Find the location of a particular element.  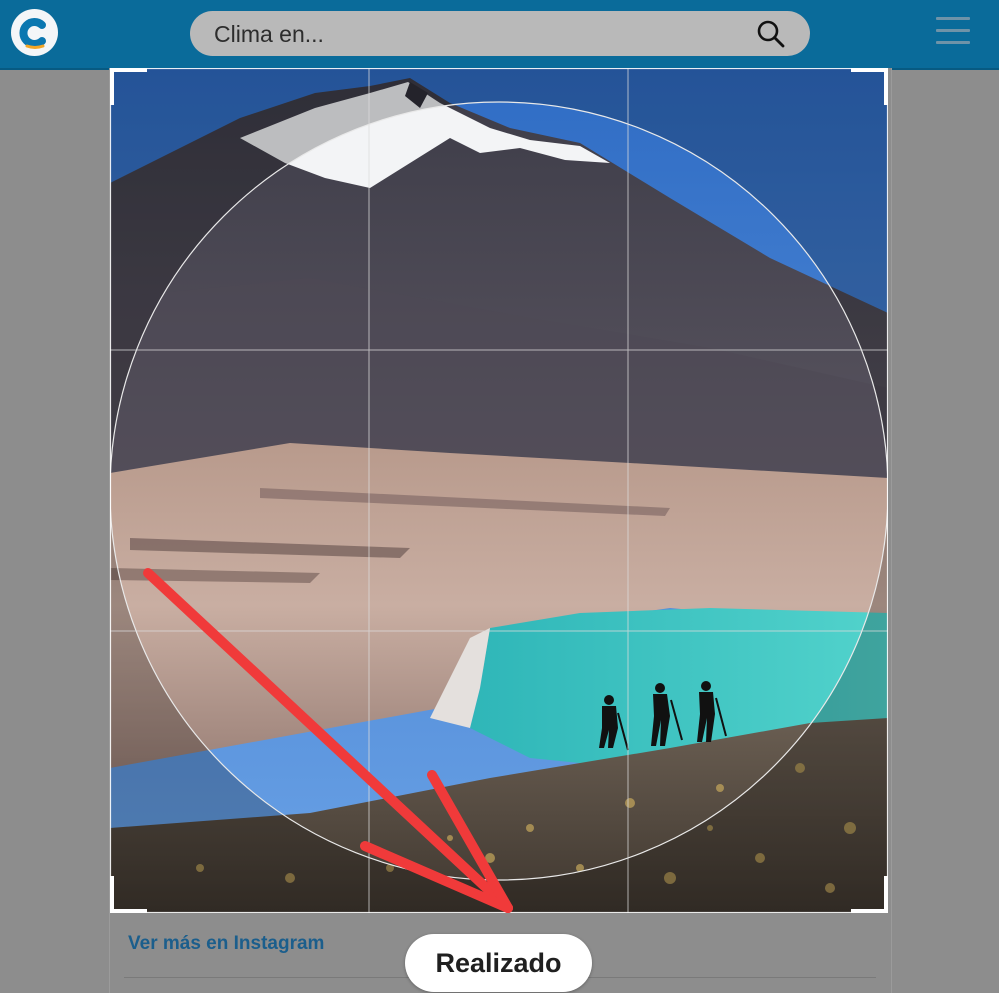

top-app-bar is located at coordinates (499, 35).